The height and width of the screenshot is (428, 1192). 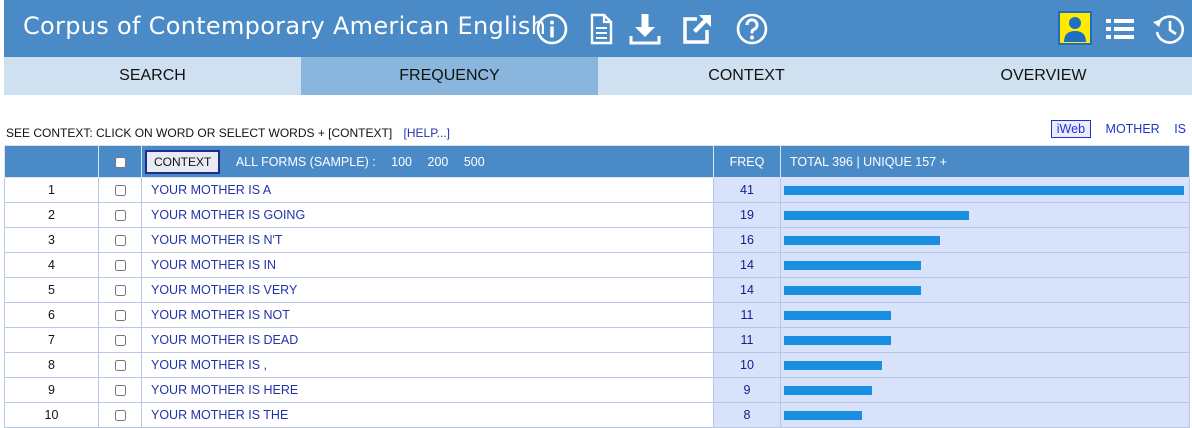 I want to click on tab-context: CONTEXT, so click(x=746, y=76).